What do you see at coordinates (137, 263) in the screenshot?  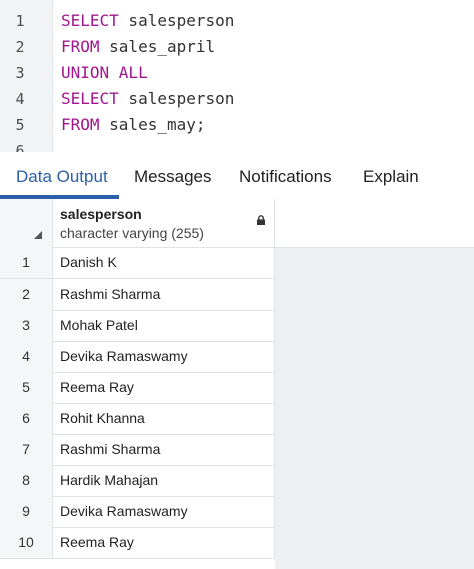 I see `table-row: 1 Danish K` at bounding box center [137, 263].